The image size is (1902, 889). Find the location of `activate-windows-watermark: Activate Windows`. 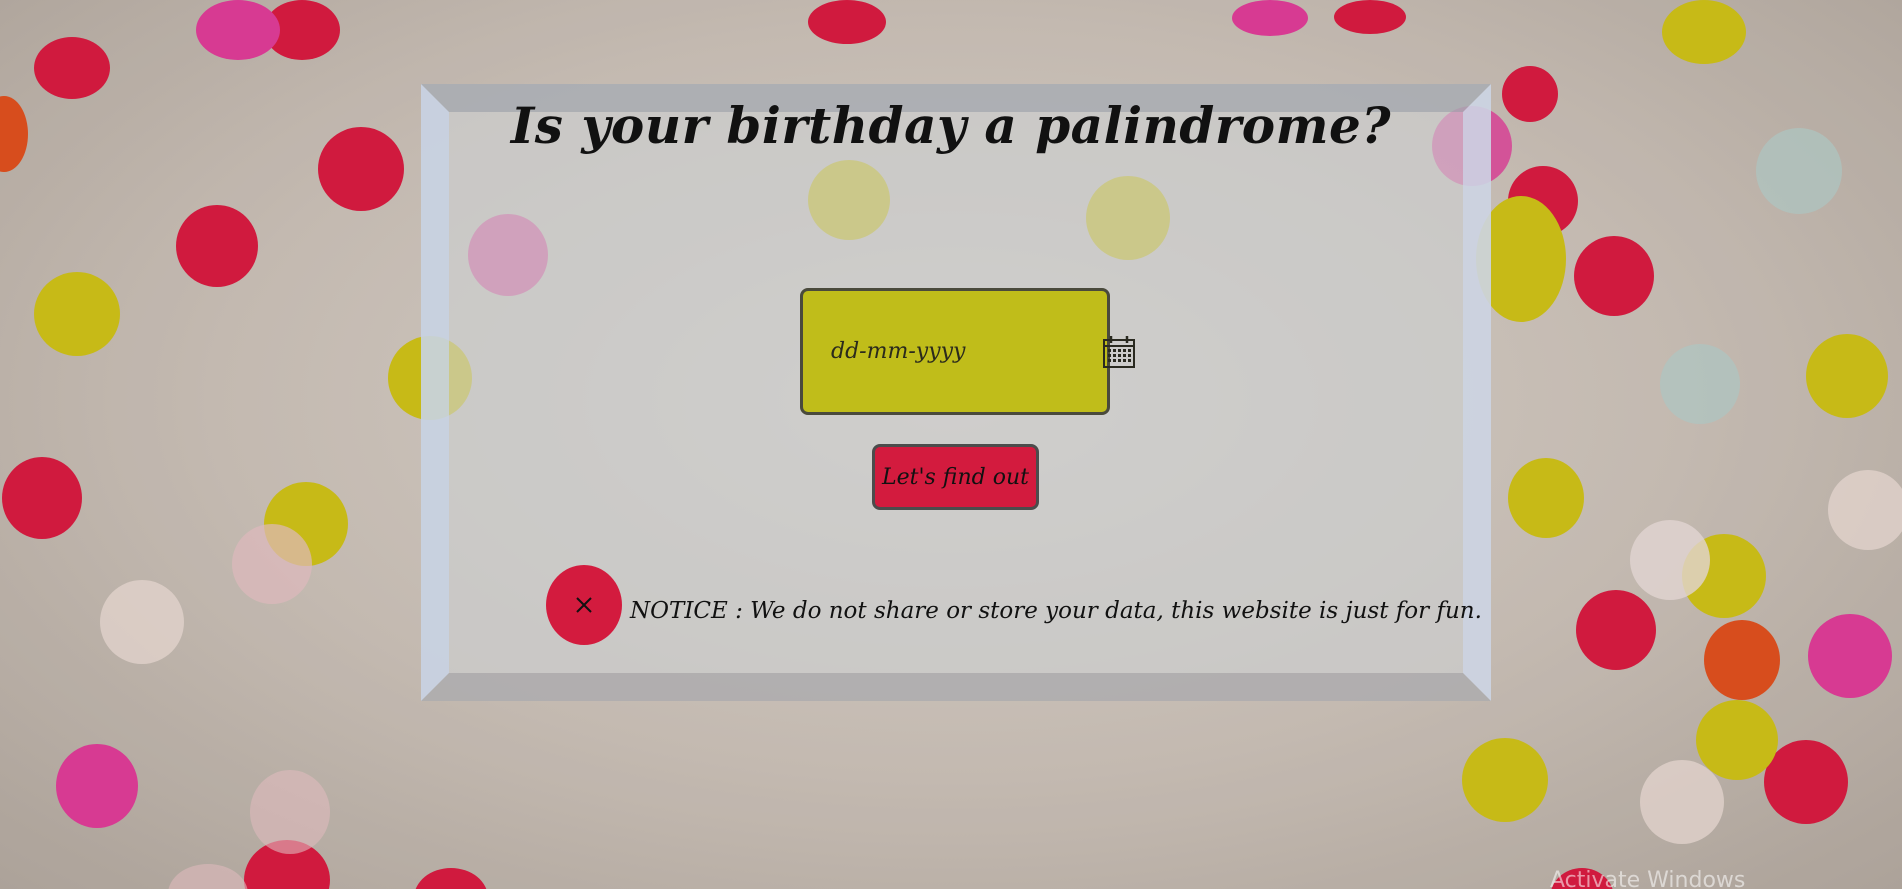

activate-windows-watermark: Activate Windows is located at coordinates (1648, 878).